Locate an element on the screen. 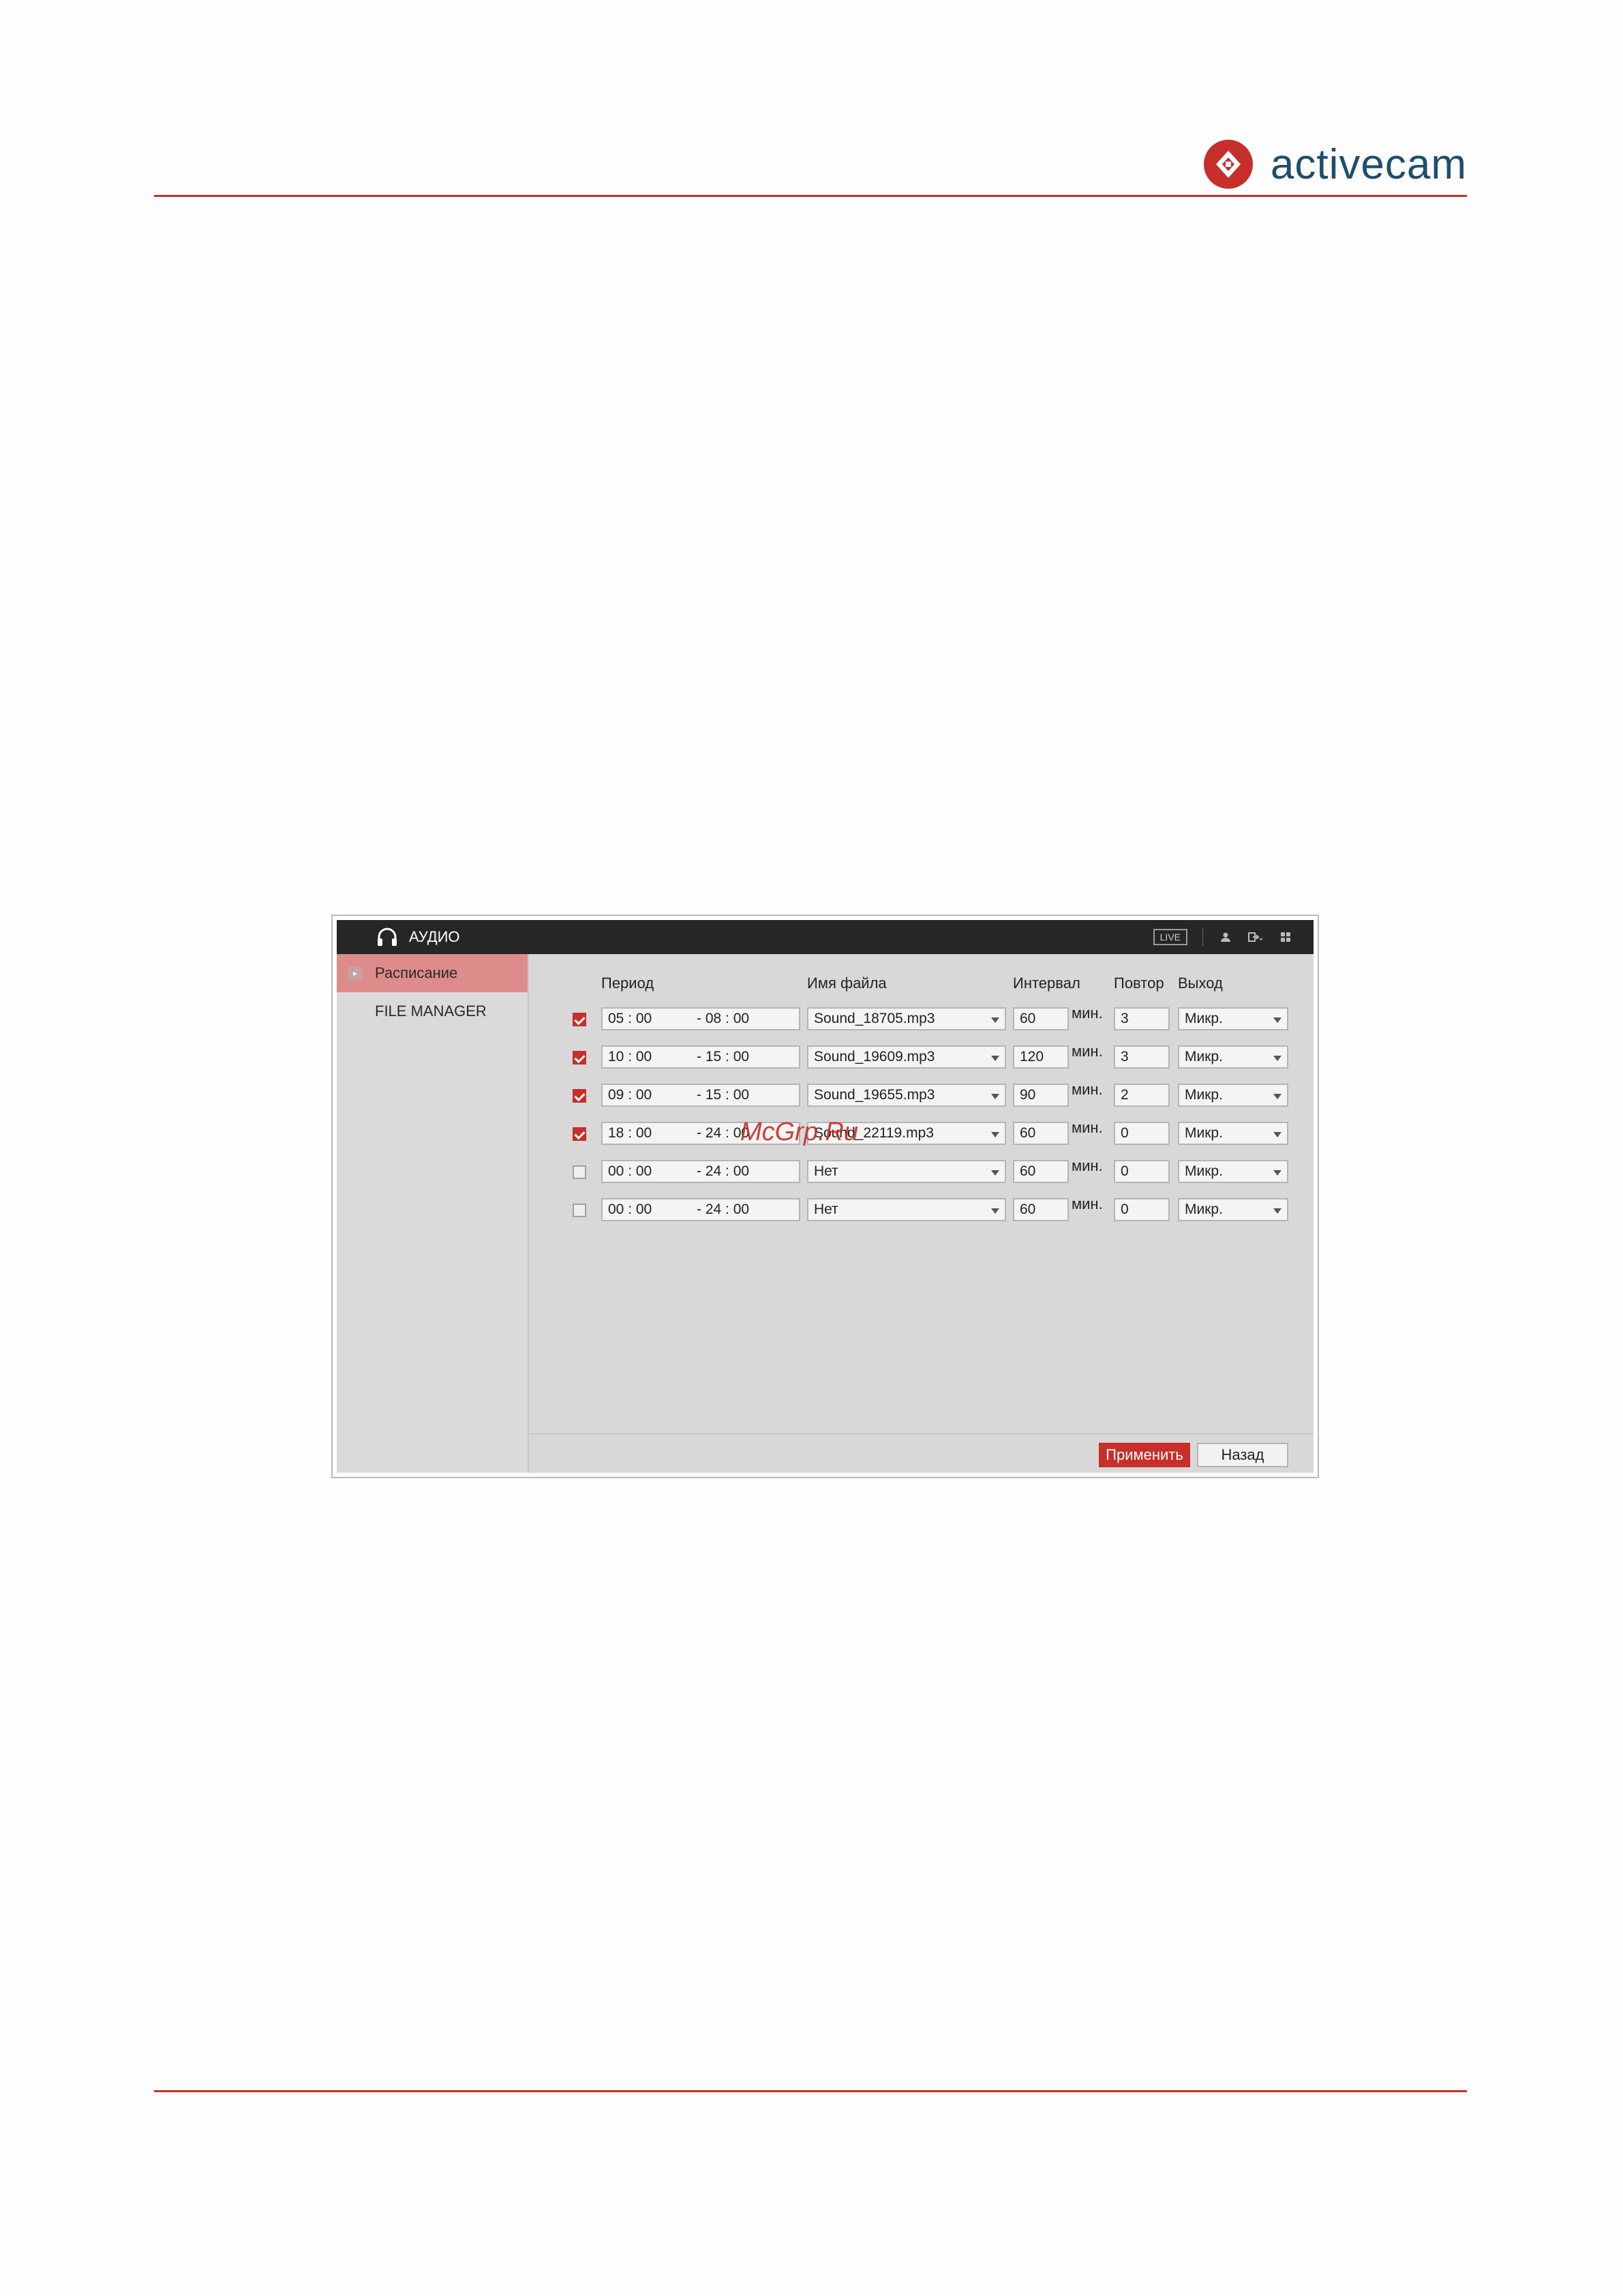 Image resolution: width=1623 pixels, height=2296 pixels. period-field: 10 : 00 - 15 : 00 is located at coordinates (701, 1057).